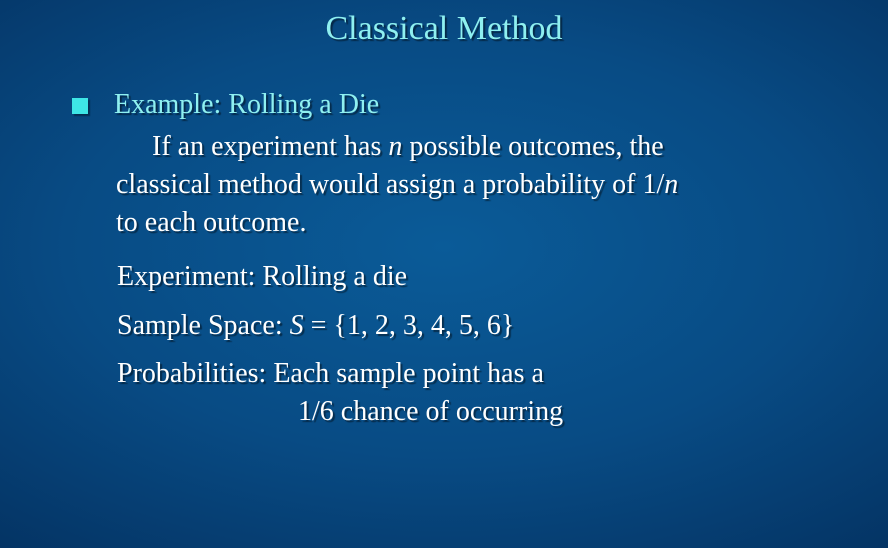 The image size is (888, 548). What do you see at coordinates (296, 325) in the screenshot?
I see `variable-s: S` at bounding box center [296, 325].